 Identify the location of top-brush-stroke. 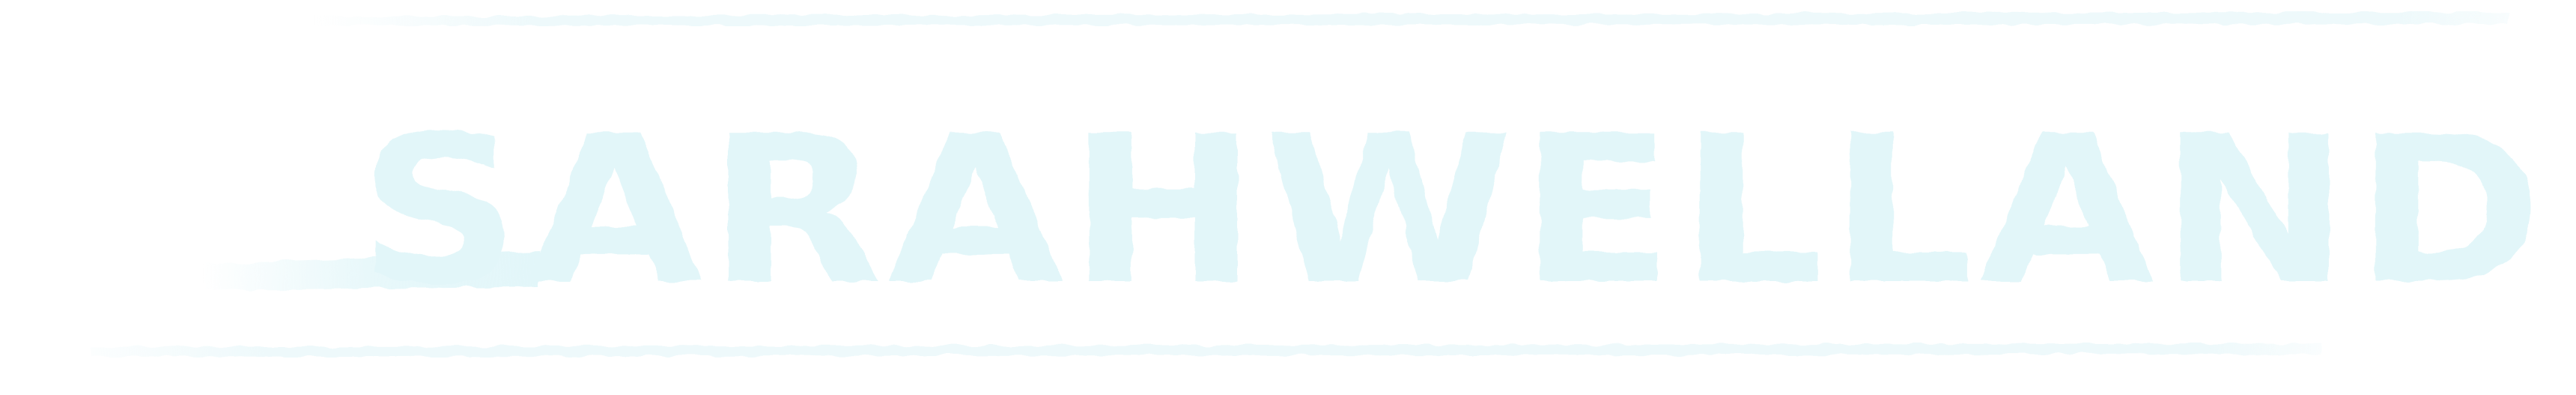
(1412, 18).